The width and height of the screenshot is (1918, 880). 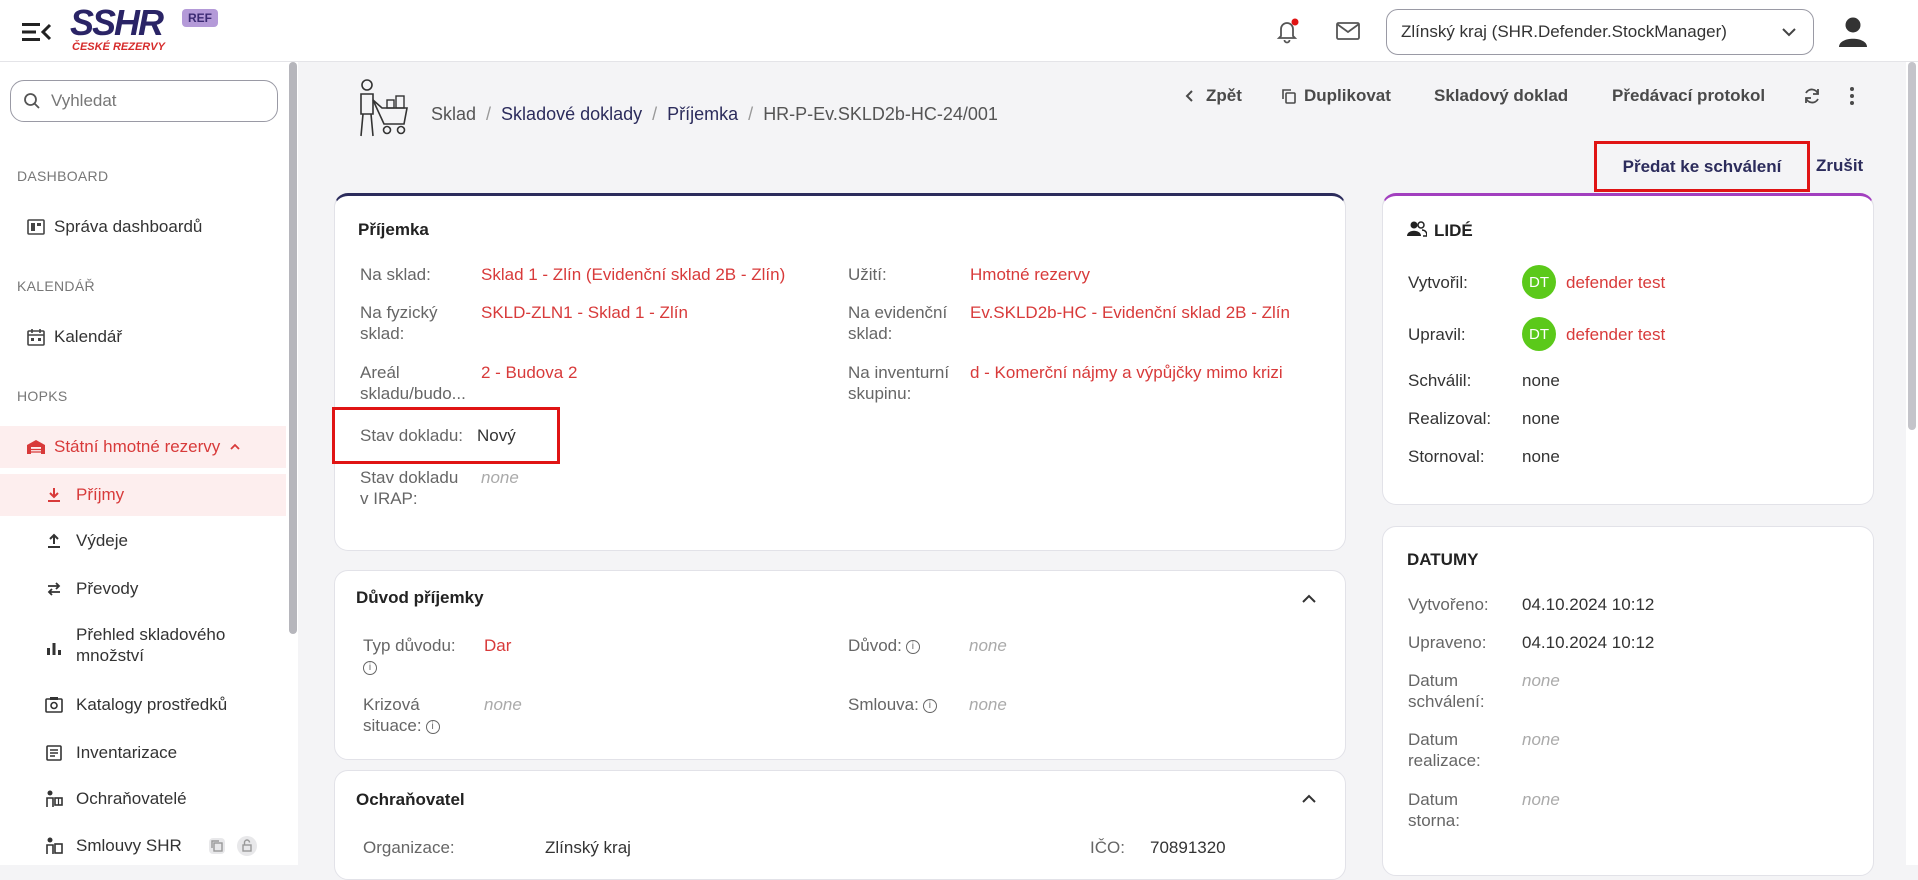 What do you see at coordinates (1588, 604) in the screenshot?
I see `created-date-value: 04.10.2024 10:12` at bounding box center [1588, 604].